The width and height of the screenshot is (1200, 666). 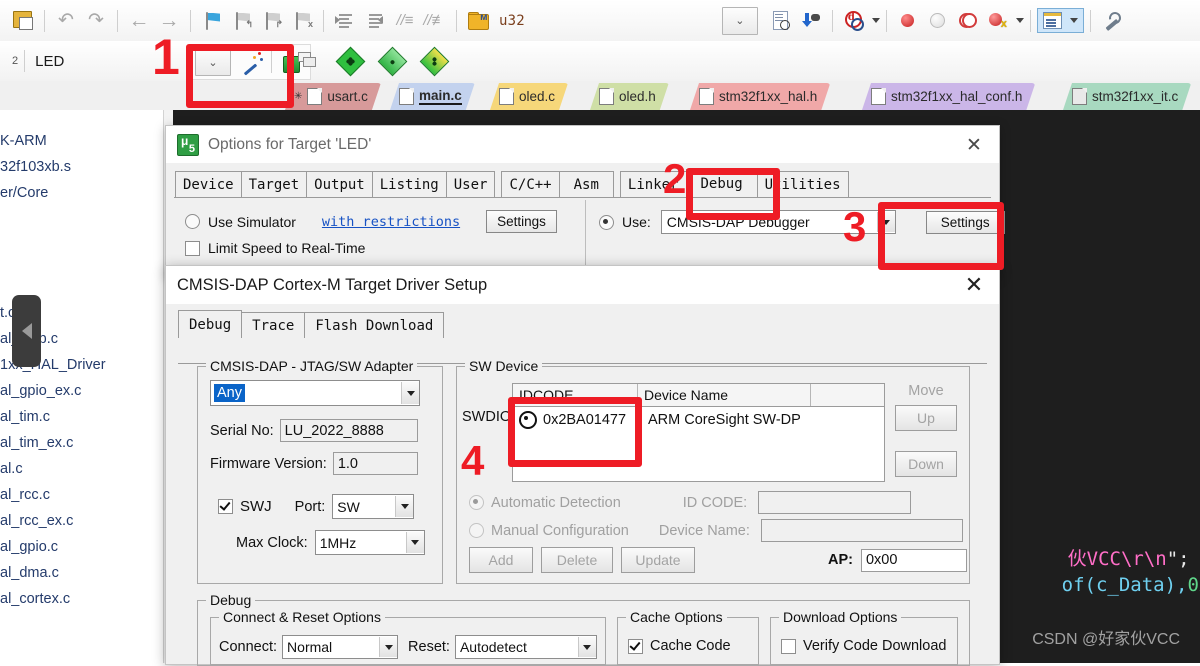 I want to click on ap-field: 0x00, so click(x=913, y=560).